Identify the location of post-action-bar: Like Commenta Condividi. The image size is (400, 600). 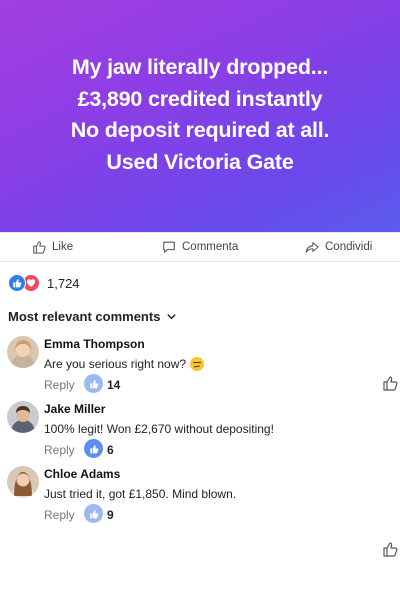
(200, 247).